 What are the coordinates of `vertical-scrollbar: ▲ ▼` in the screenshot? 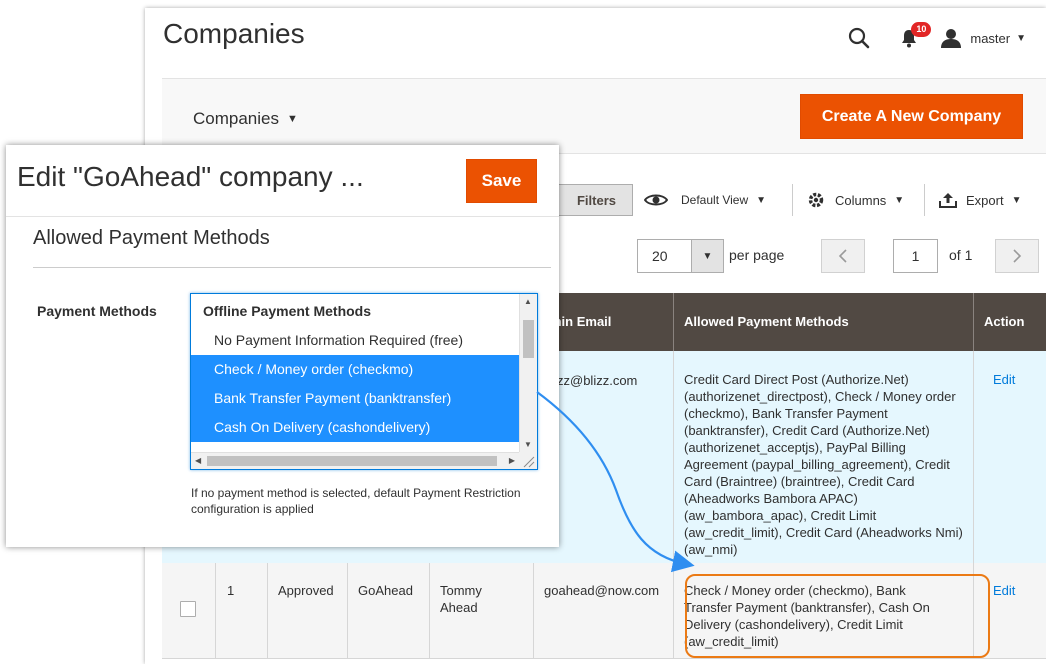 It's located at (528, 373).